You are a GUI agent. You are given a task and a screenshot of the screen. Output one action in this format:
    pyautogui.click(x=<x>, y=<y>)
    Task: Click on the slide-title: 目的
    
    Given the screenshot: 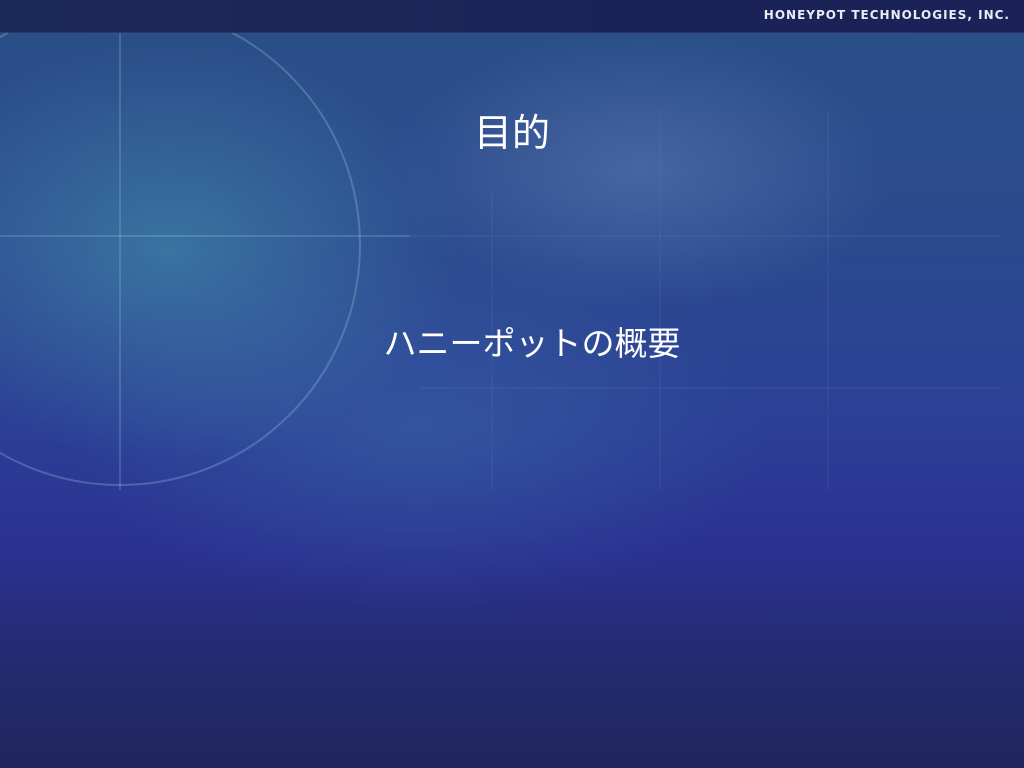 What is the action you would take?
    pyautogui.click(x=511, y=133)
    